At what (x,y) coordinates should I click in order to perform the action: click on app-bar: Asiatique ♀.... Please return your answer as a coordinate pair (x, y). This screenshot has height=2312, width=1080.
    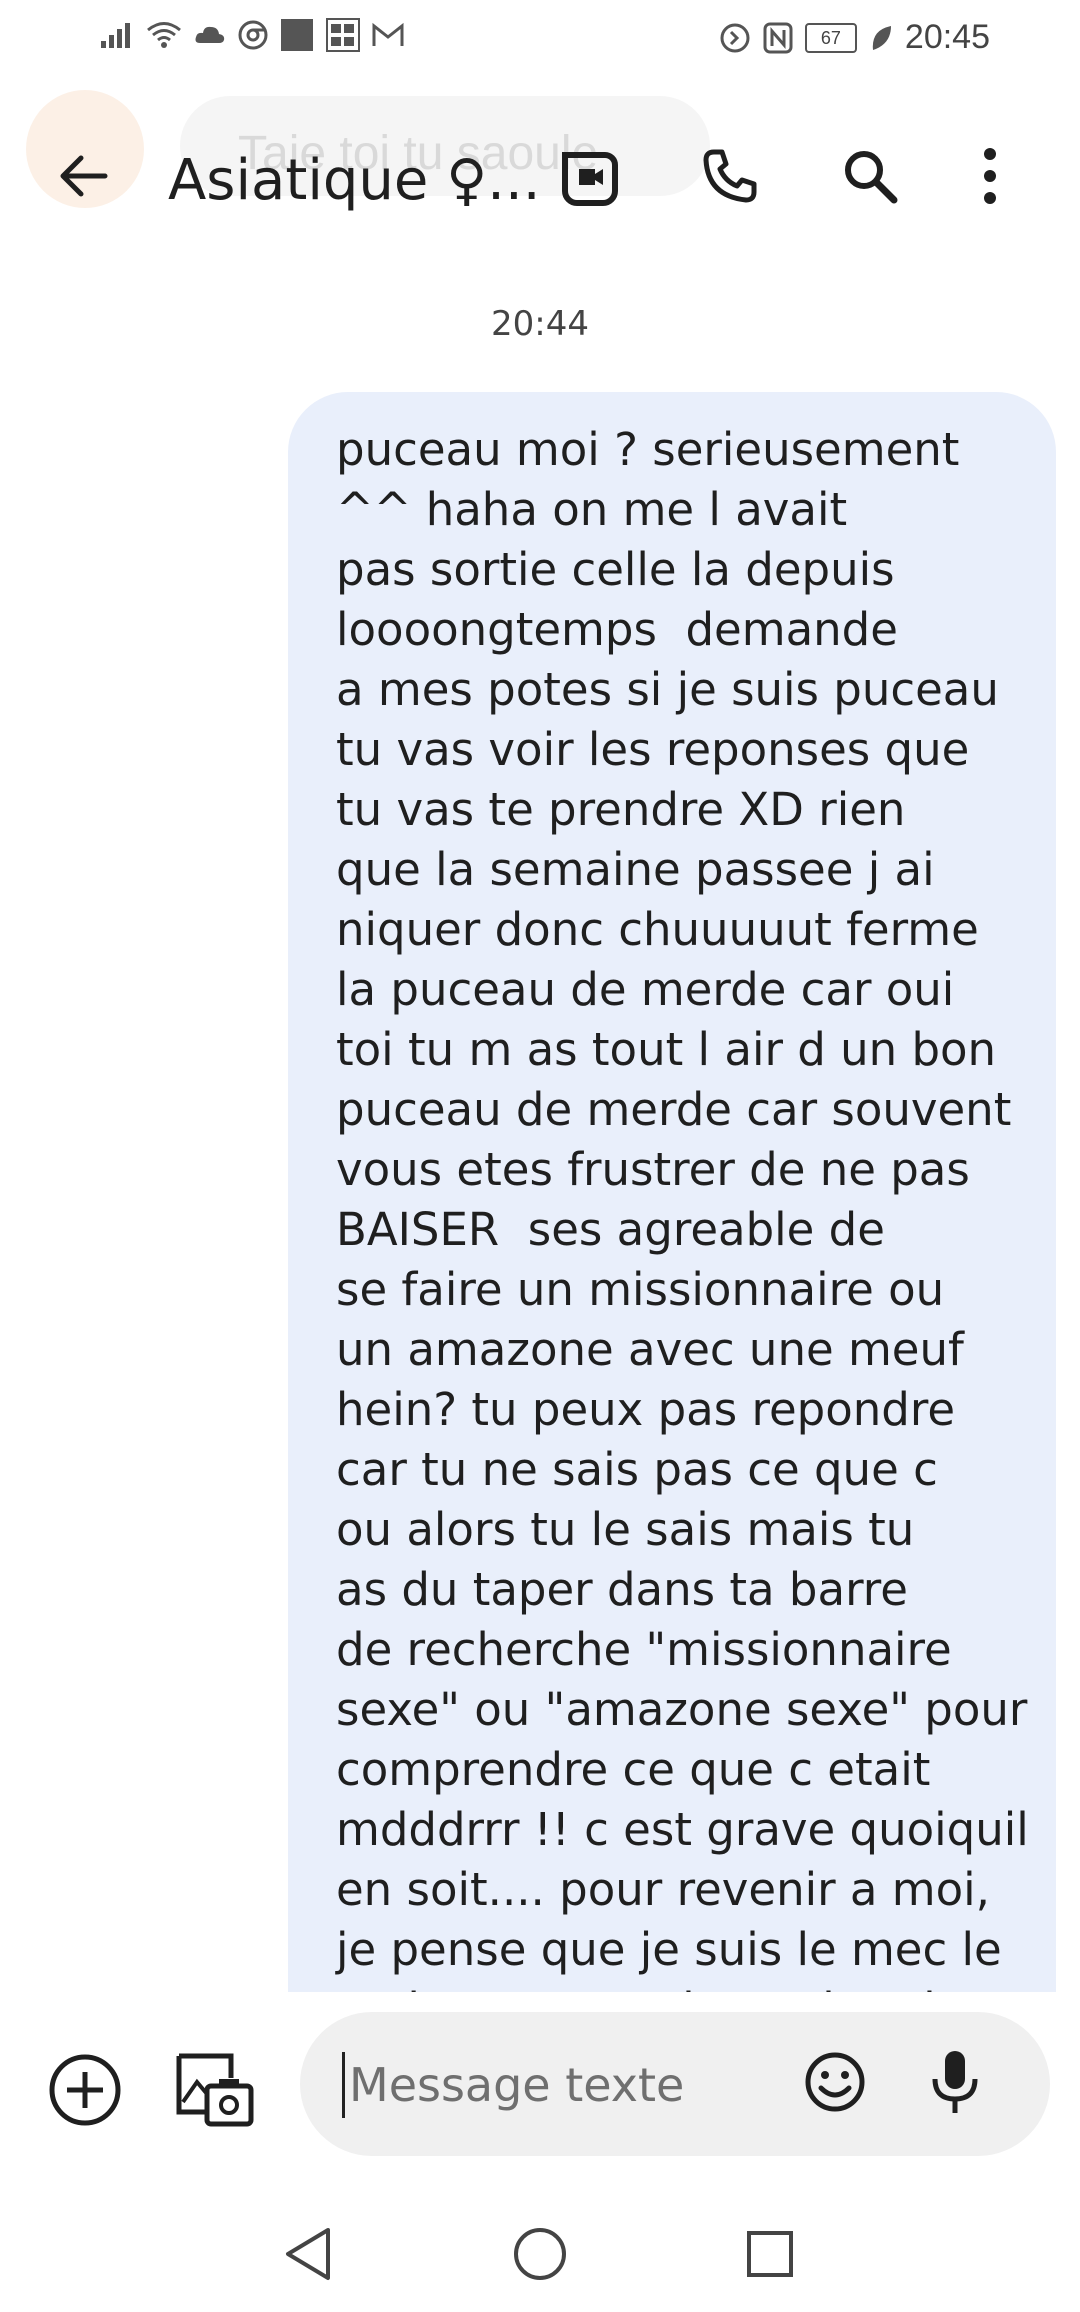
    Looking at the image, I should click on (540, 178).